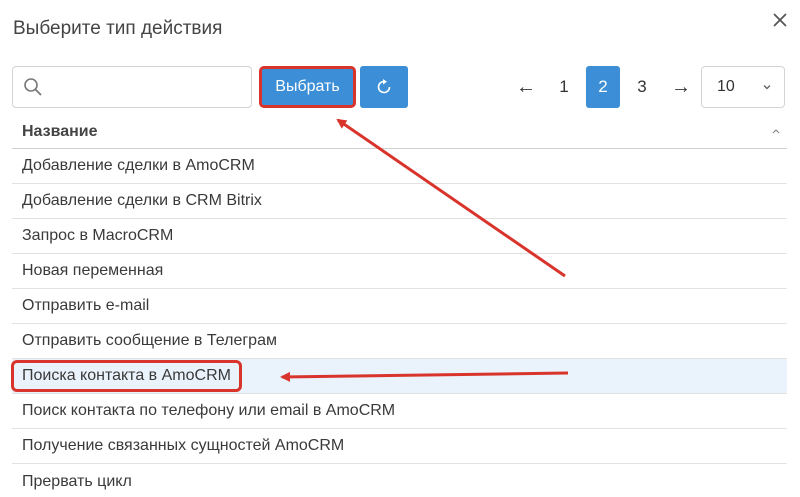 The width and height of the screenshot is (800, 497). I want to click on list-item-label: Добавление сделки в AmoCRM, so click(138, 165).